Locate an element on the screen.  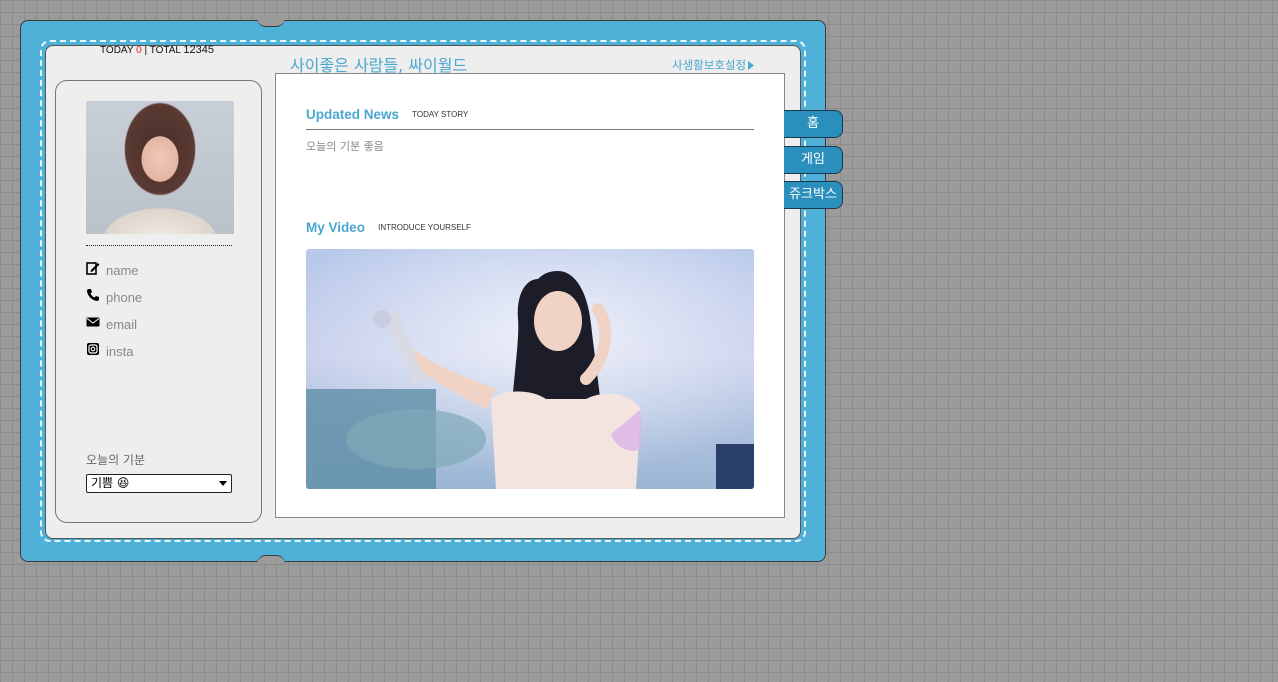
video-subtitle: INTRODUCE YOURSELF is located at coordinates (424, 227).